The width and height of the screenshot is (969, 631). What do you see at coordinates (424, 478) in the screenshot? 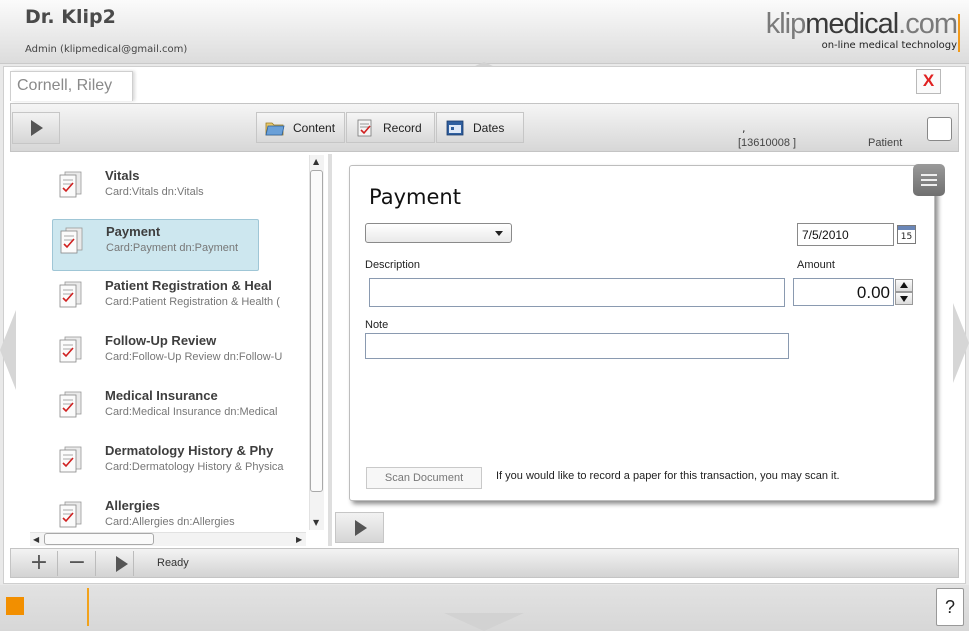
I see `scan-document-button: Scan Document` at bounding box center [424, 478].